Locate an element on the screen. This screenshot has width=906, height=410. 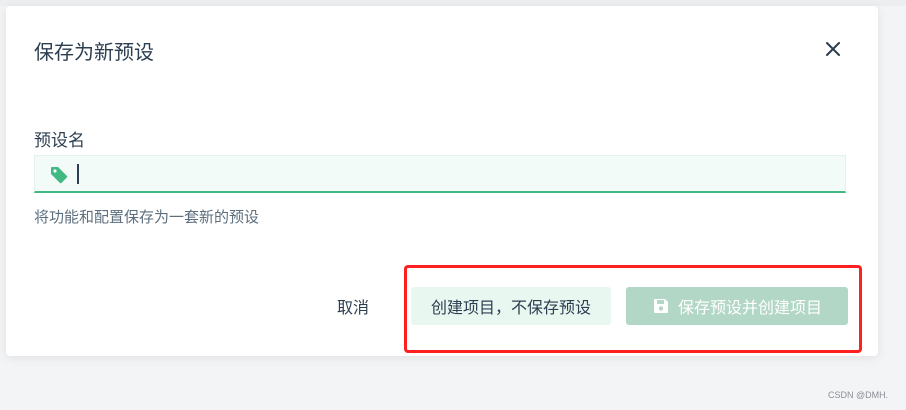
floppy-disk-icon is located at coordinates (660, 306).